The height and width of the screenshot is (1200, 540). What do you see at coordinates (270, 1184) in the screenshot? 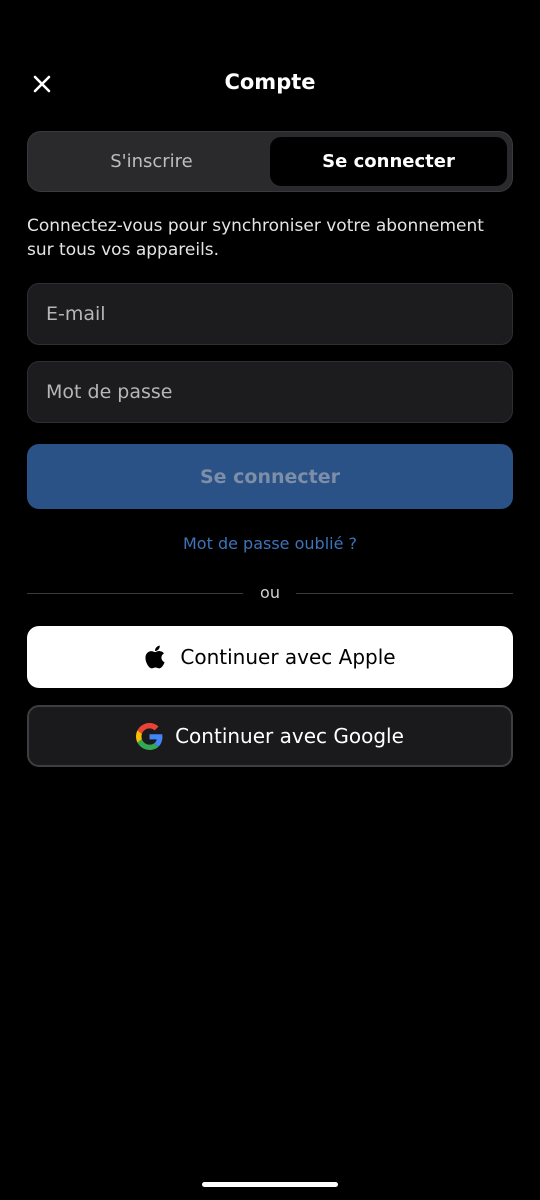
I see `home-indicator` at bounding box center [270, 1184].